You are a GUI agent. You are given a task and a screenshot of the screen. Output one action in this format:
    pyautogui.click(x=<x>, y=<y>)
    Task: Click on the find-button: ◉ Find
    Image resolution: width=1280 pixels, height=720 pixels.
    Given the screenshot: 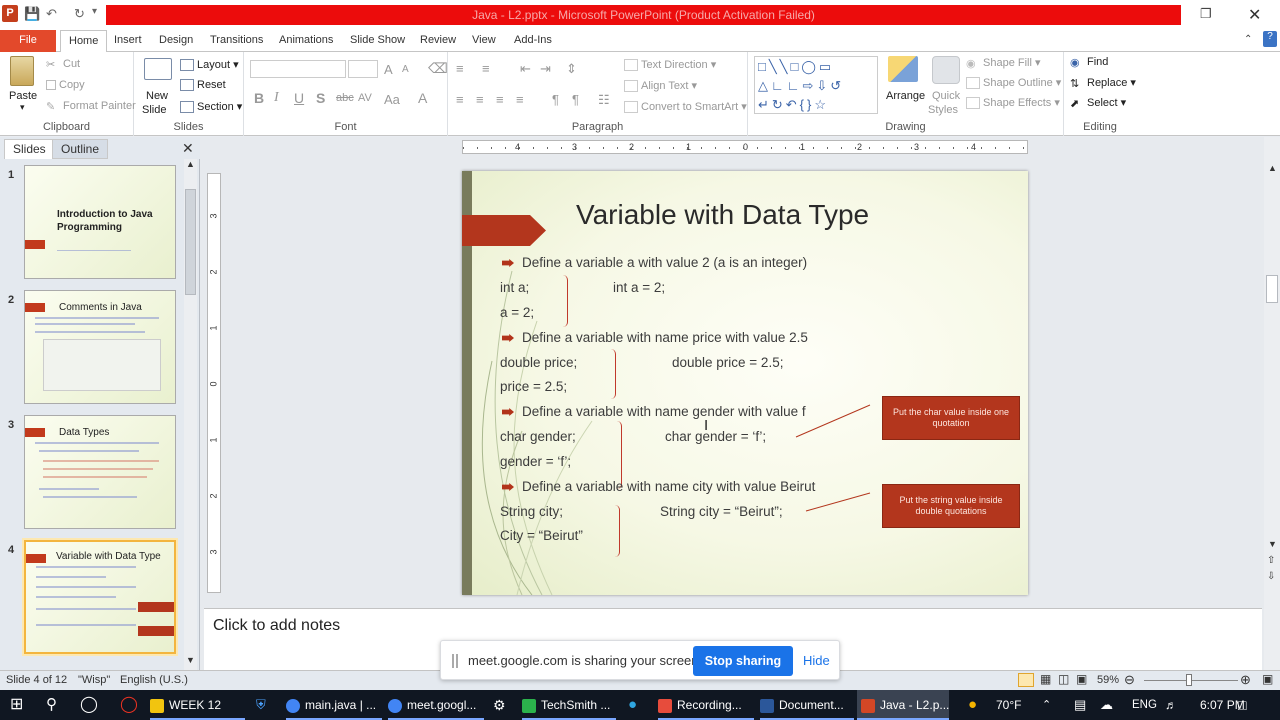 What is the action you would take?
    pyautogui.click(x=1089, y=62)
    